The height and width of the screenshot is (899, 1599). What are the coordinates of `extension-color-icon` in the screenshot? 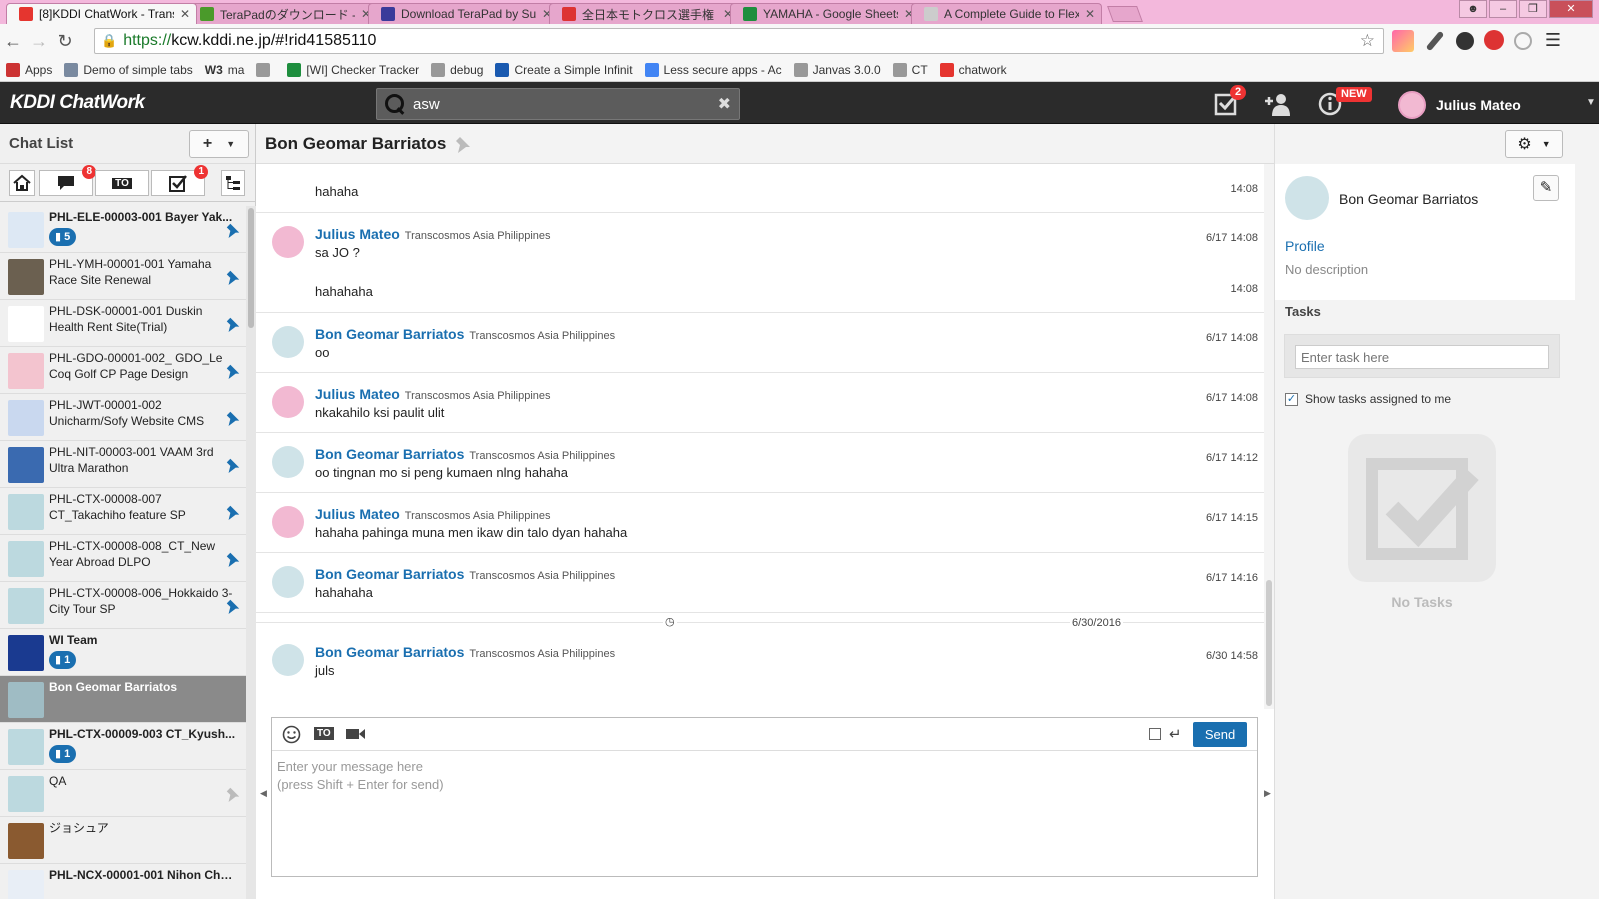 It's located at (1403, 41).